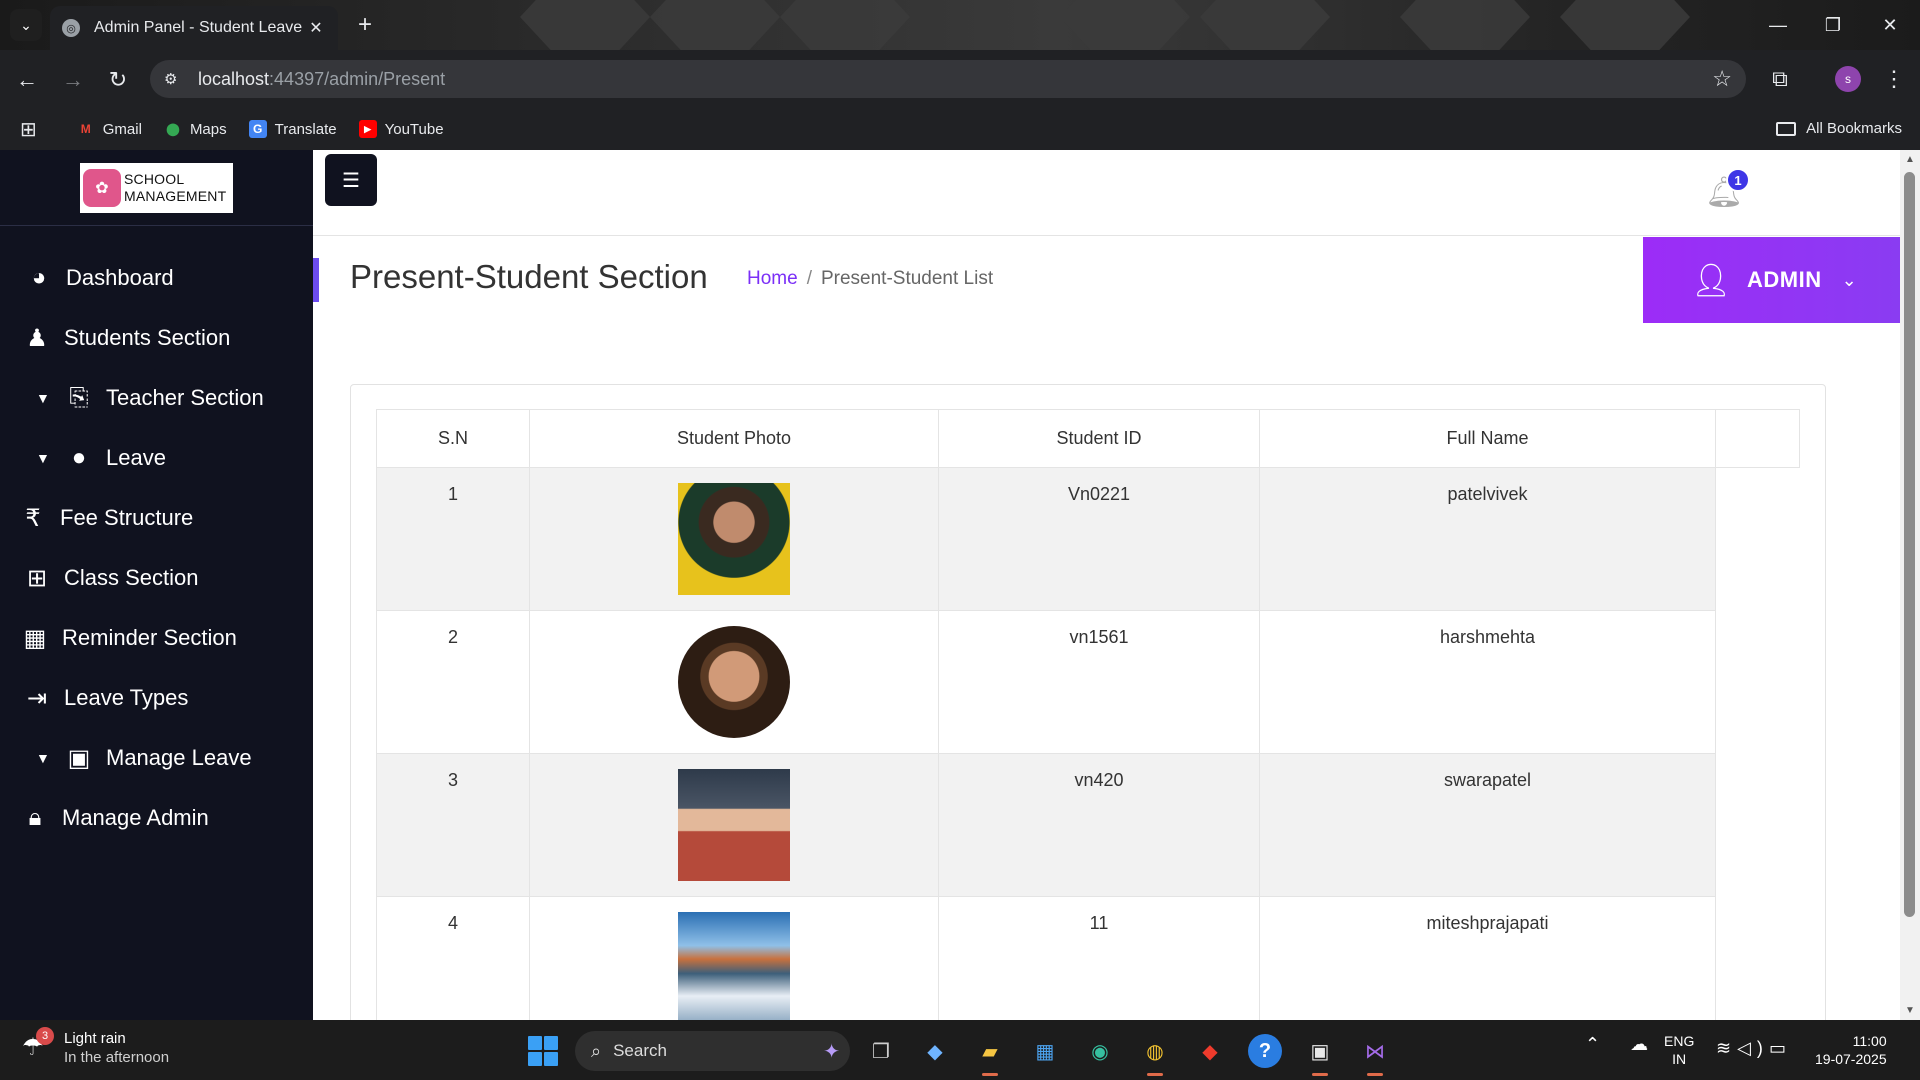 The width and height of the screenshot is (1920, 1080). I want to click on gmail-icon: M, so click(85, 129).